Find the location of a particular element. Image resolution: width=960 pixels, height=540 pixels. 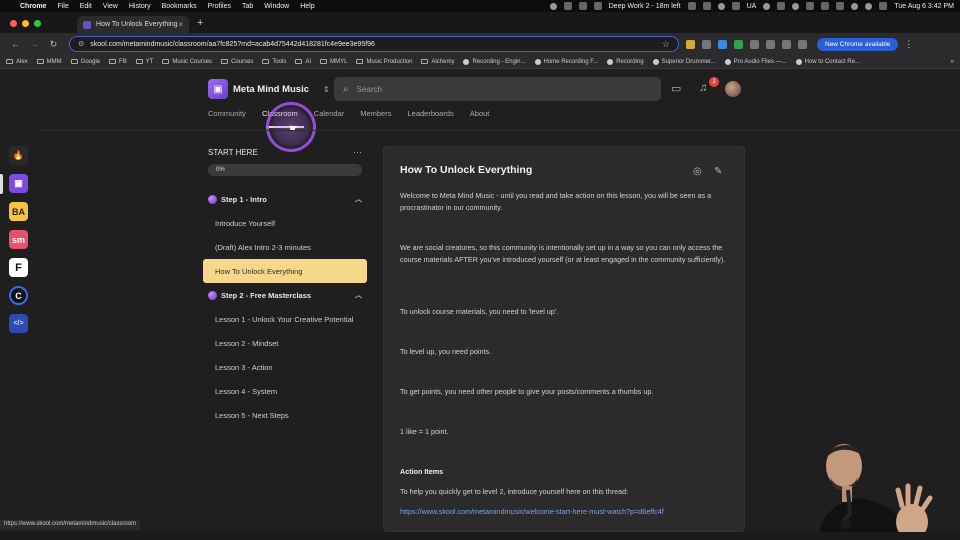

rail-app-7: </> is located at coordinates (18, 323).